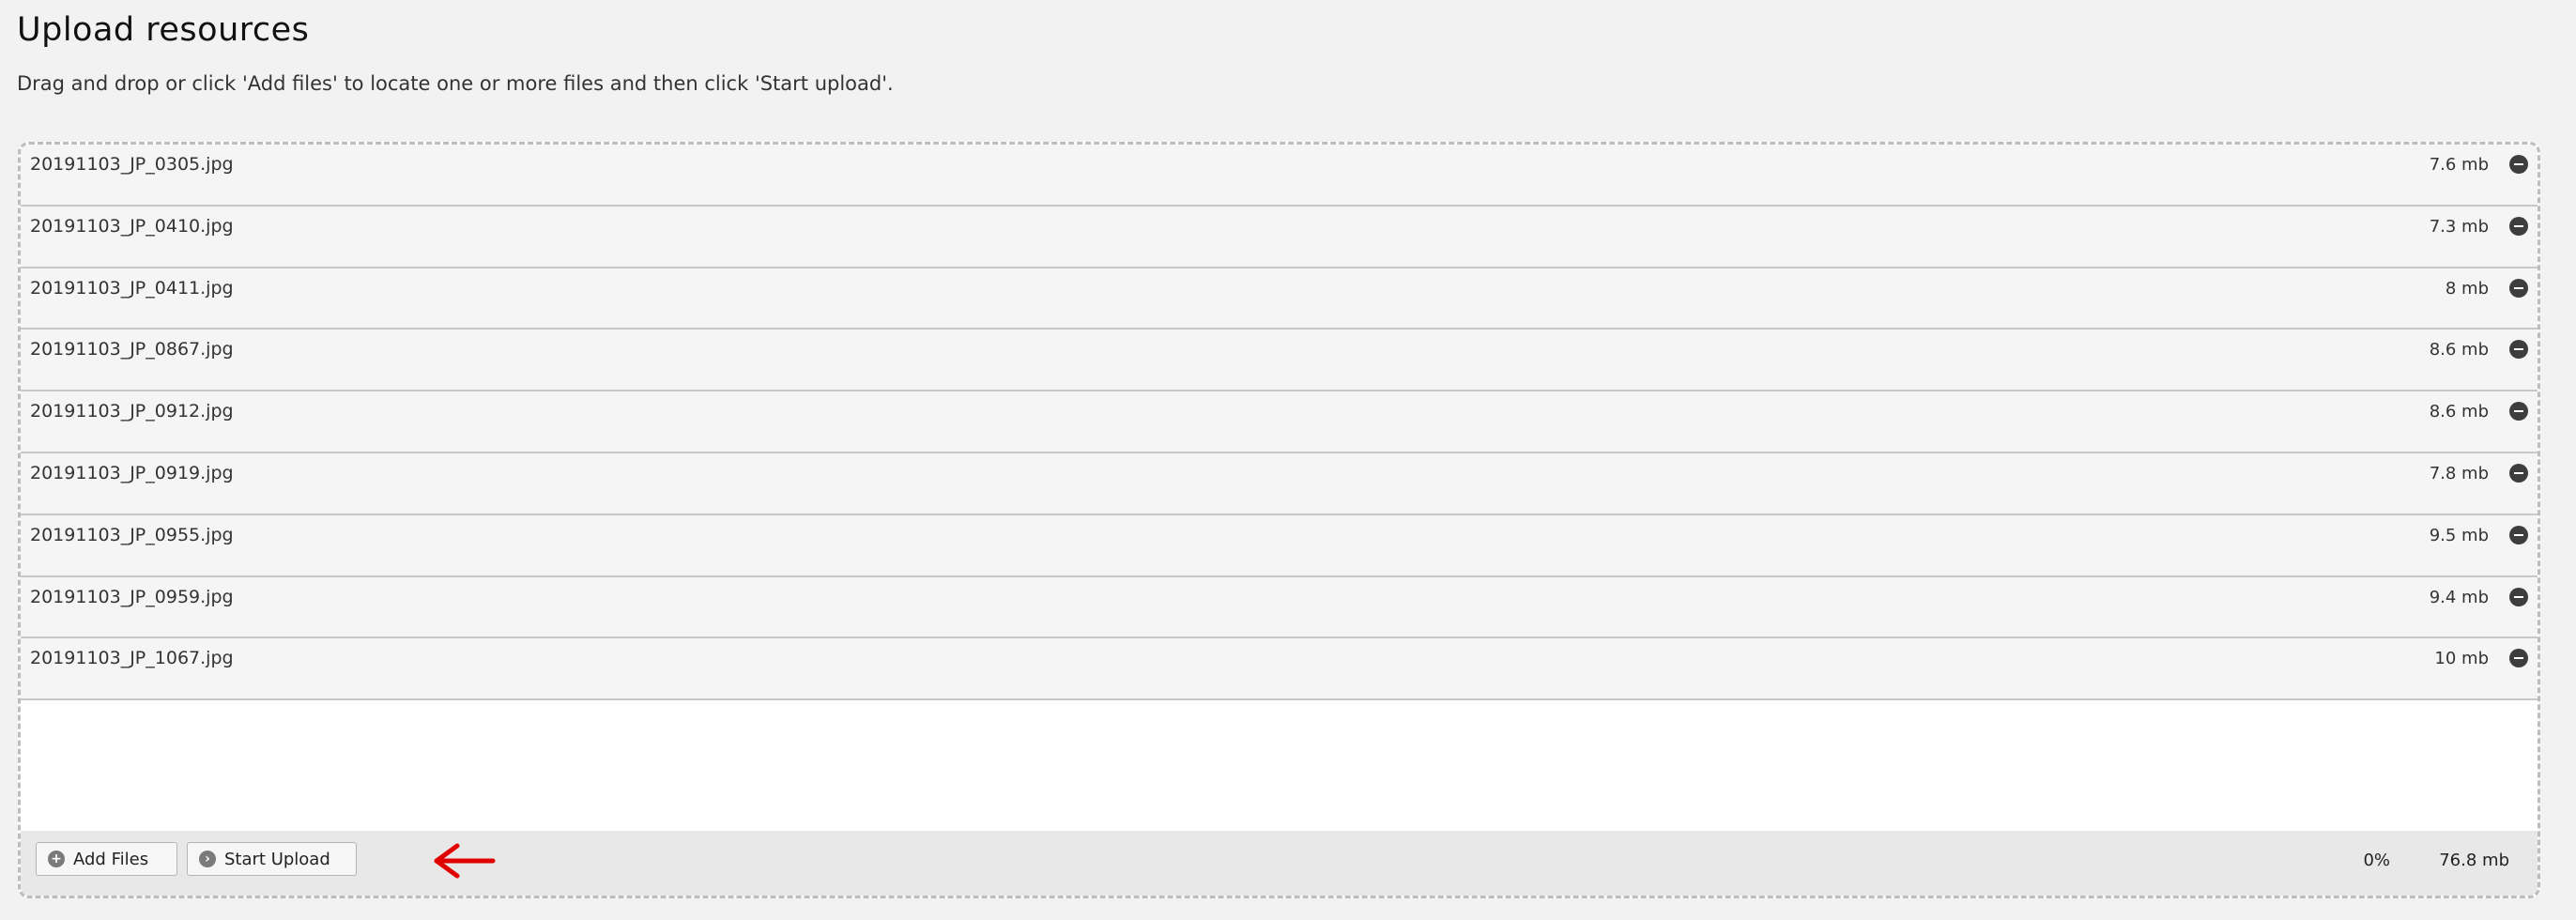  Describe the element at coordinates (132, 535) in the screenshot. I see `file-name: 20191103_JP_0955.jpg` at that location.